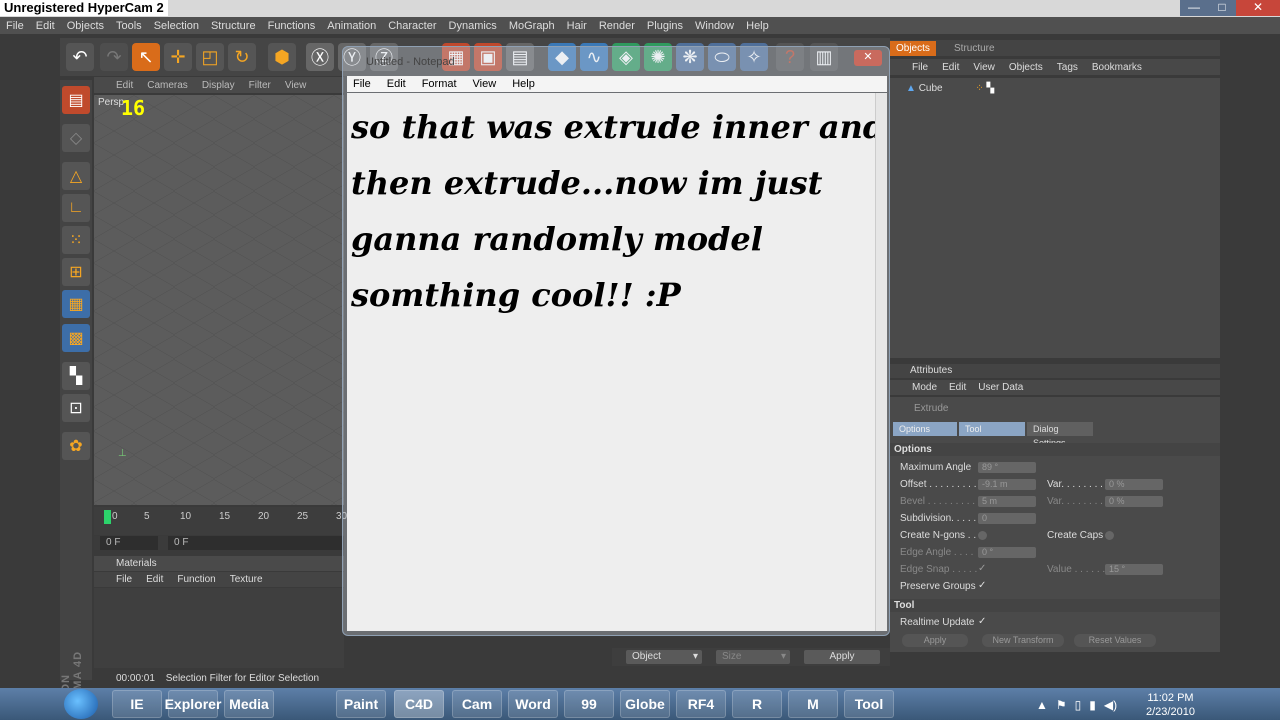  Describe the element at coordinates (233, 26) in the screenshot. I see `menu-structure: Structure` at that location.